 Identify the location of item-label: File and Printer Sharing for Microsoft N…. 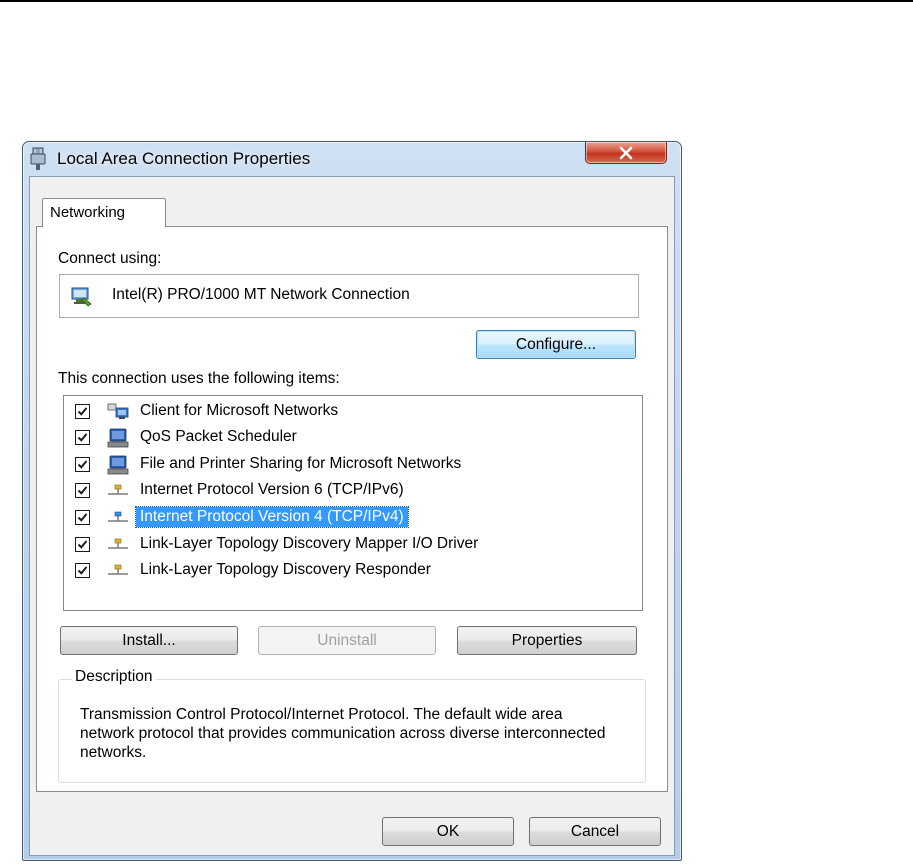
(301, 463).